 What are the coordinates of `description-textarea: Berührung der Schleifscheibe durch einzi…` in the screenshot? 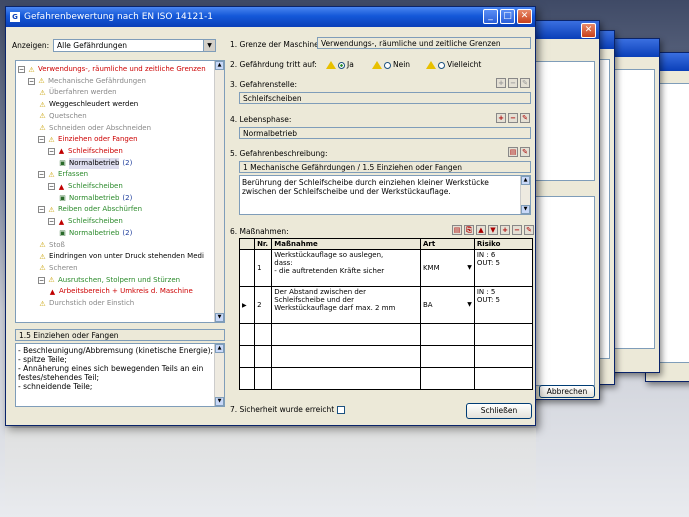 It's located at (385, 195).